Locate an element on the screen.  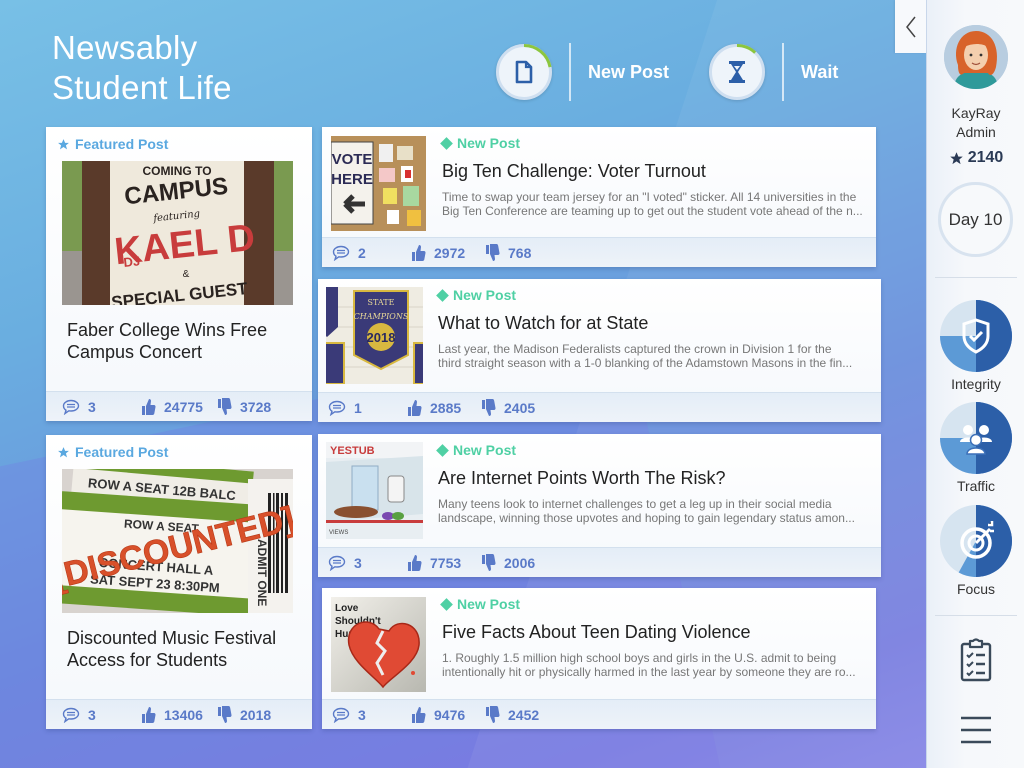
post-title: Five Facts About Teen Dating Violence is located at coordinates (596, 632).